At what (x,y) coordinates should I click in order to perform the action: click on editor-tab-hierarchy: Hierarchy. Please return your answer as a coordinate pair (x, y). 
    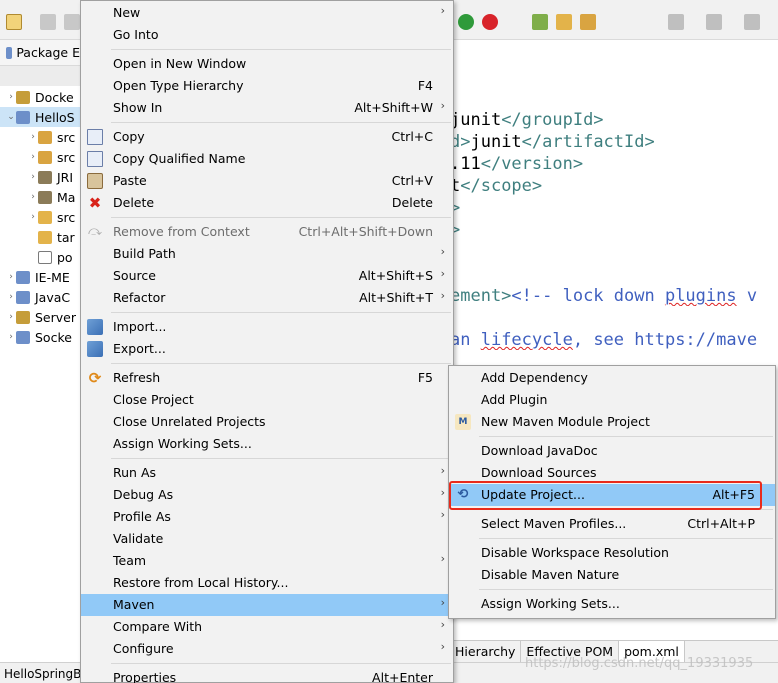
    Looking at the image, I should click on (486, 651).